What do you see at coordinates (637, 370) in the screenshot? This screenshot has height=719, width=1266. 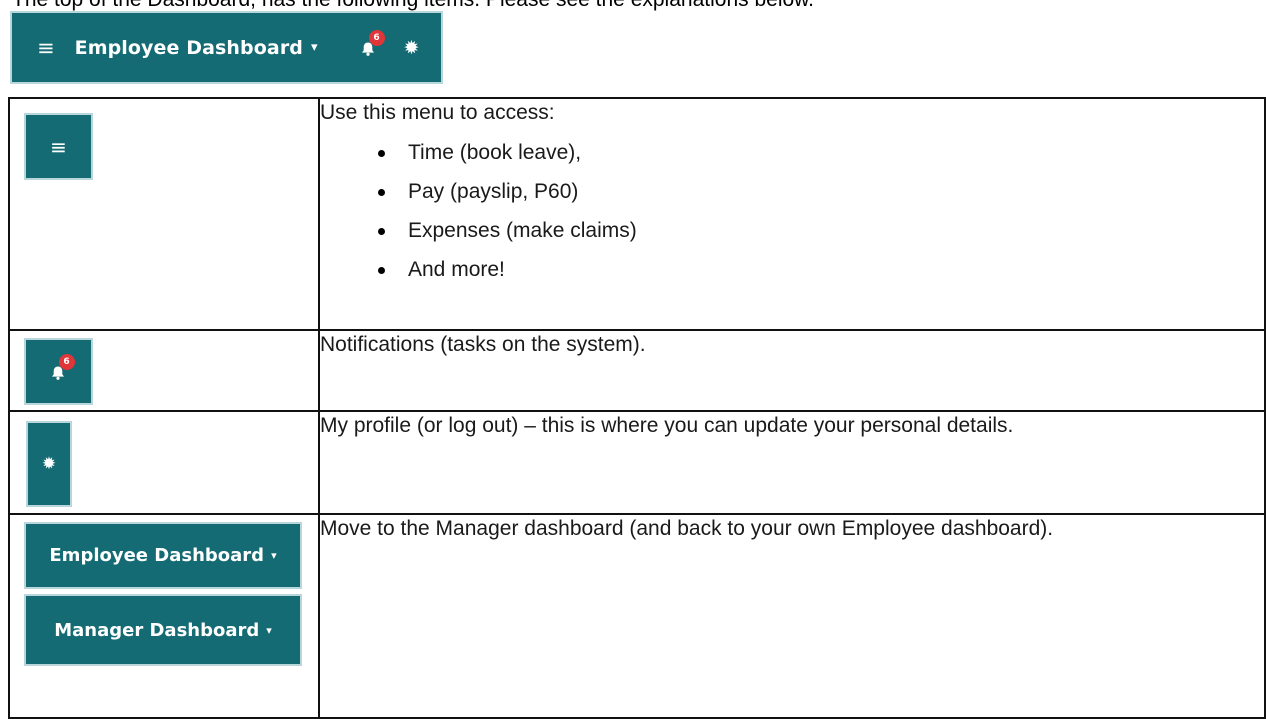 I see `table-row: 6 Notifications (tasks on the system).` at bounding box center [637, 370].